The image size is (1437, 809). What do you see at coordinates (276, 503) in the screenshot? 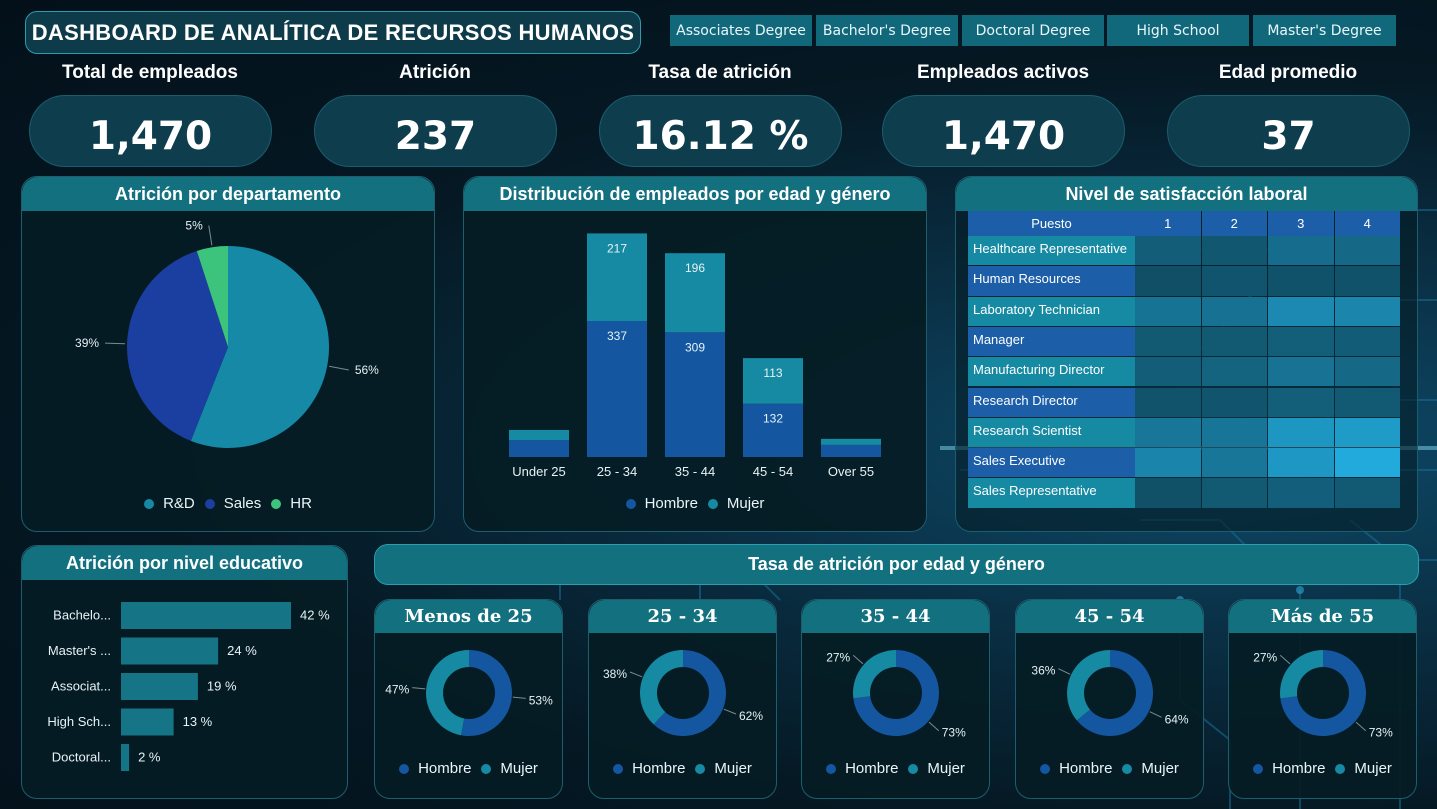
I see `legend-hr-marker` at bounding box center [276, 503].